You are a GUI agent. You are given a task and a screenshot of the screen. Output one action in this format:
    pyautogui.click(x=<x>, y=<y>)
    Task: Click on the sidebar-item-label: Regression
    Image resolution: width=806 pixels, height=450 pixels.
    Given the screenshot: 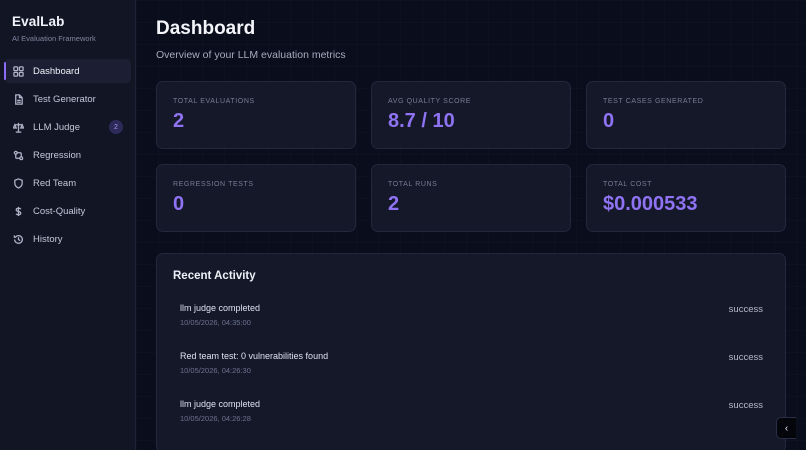 What is the action you would take?
    pyautogui.click(x=57, y=155)
    